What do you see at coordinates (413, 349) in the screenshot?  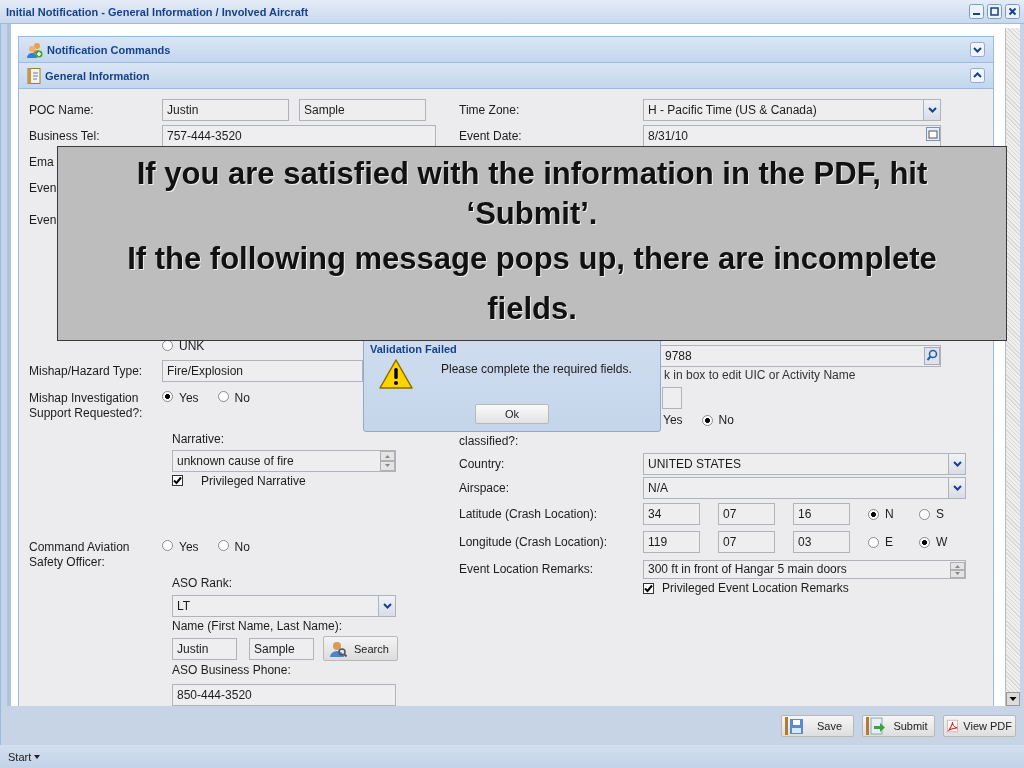 I see `dialog-title: Validation Failed` at bounding box center [413, 349].